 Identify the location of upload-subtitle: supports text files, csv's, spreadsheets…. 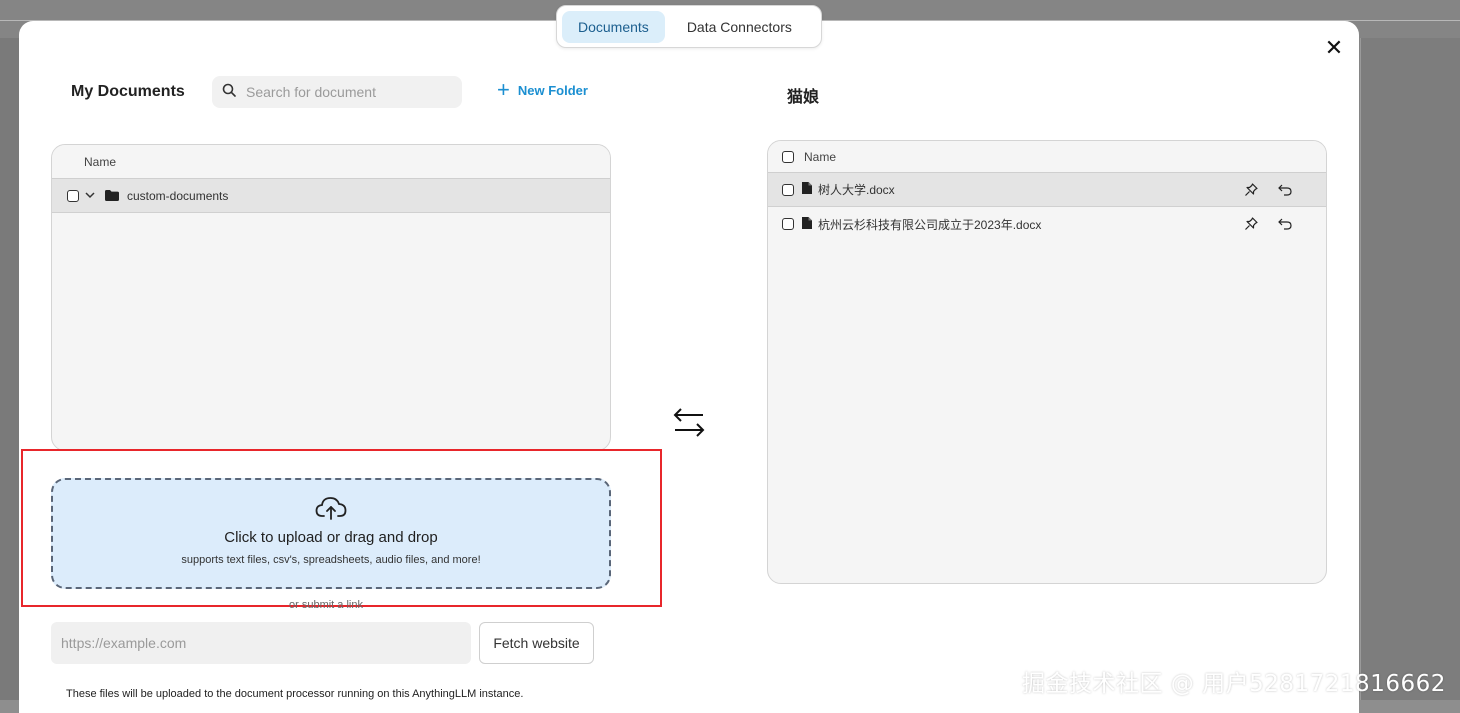
(331, 560).